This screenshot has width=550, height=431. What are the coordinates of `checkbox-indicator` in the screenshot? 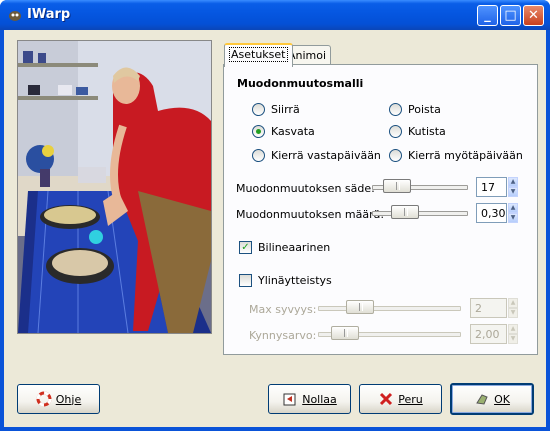 It's located at (245, 280).